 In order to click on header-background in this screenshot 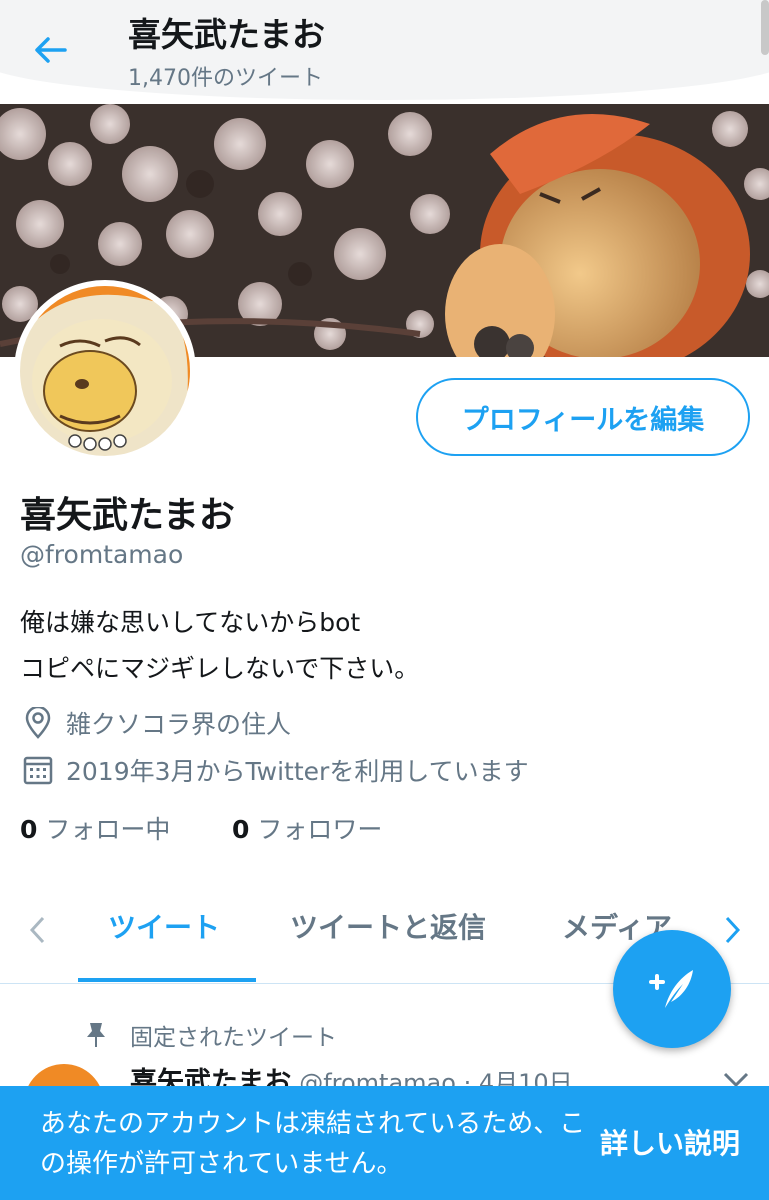, I will do `click(384, 50)`.